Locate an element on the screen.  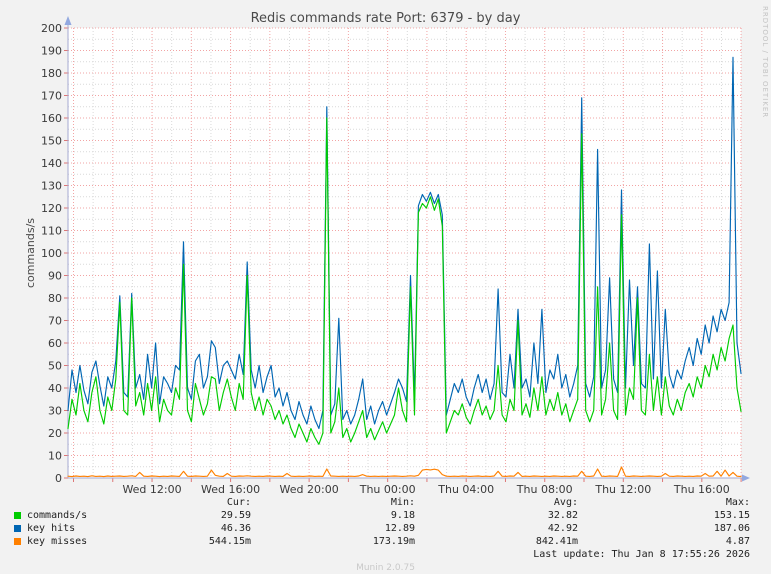
x-tick-label: Wed 16:00 is located at coordinates (230, 488).